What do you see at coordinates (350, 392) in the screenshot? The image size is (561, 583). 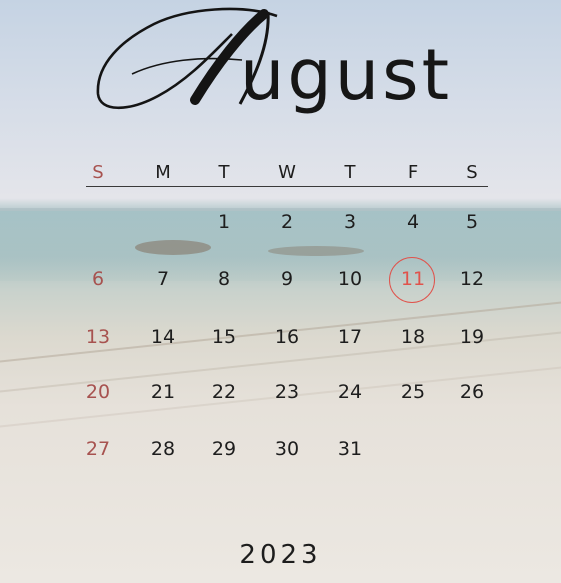 I see `day-cell: 24` at bounding box center [350, 392].